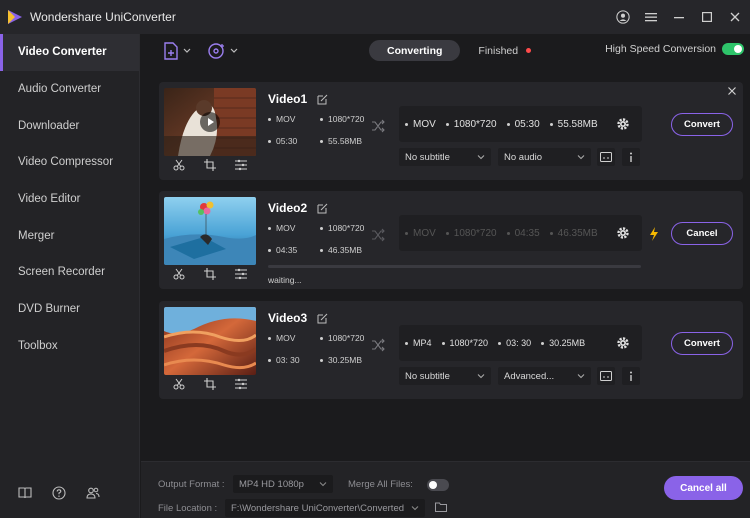 The width and height of the screenshot is (750, 518). I want to click on sidebar-item-dvd-burner: DVD Burner, so click(69, 309).